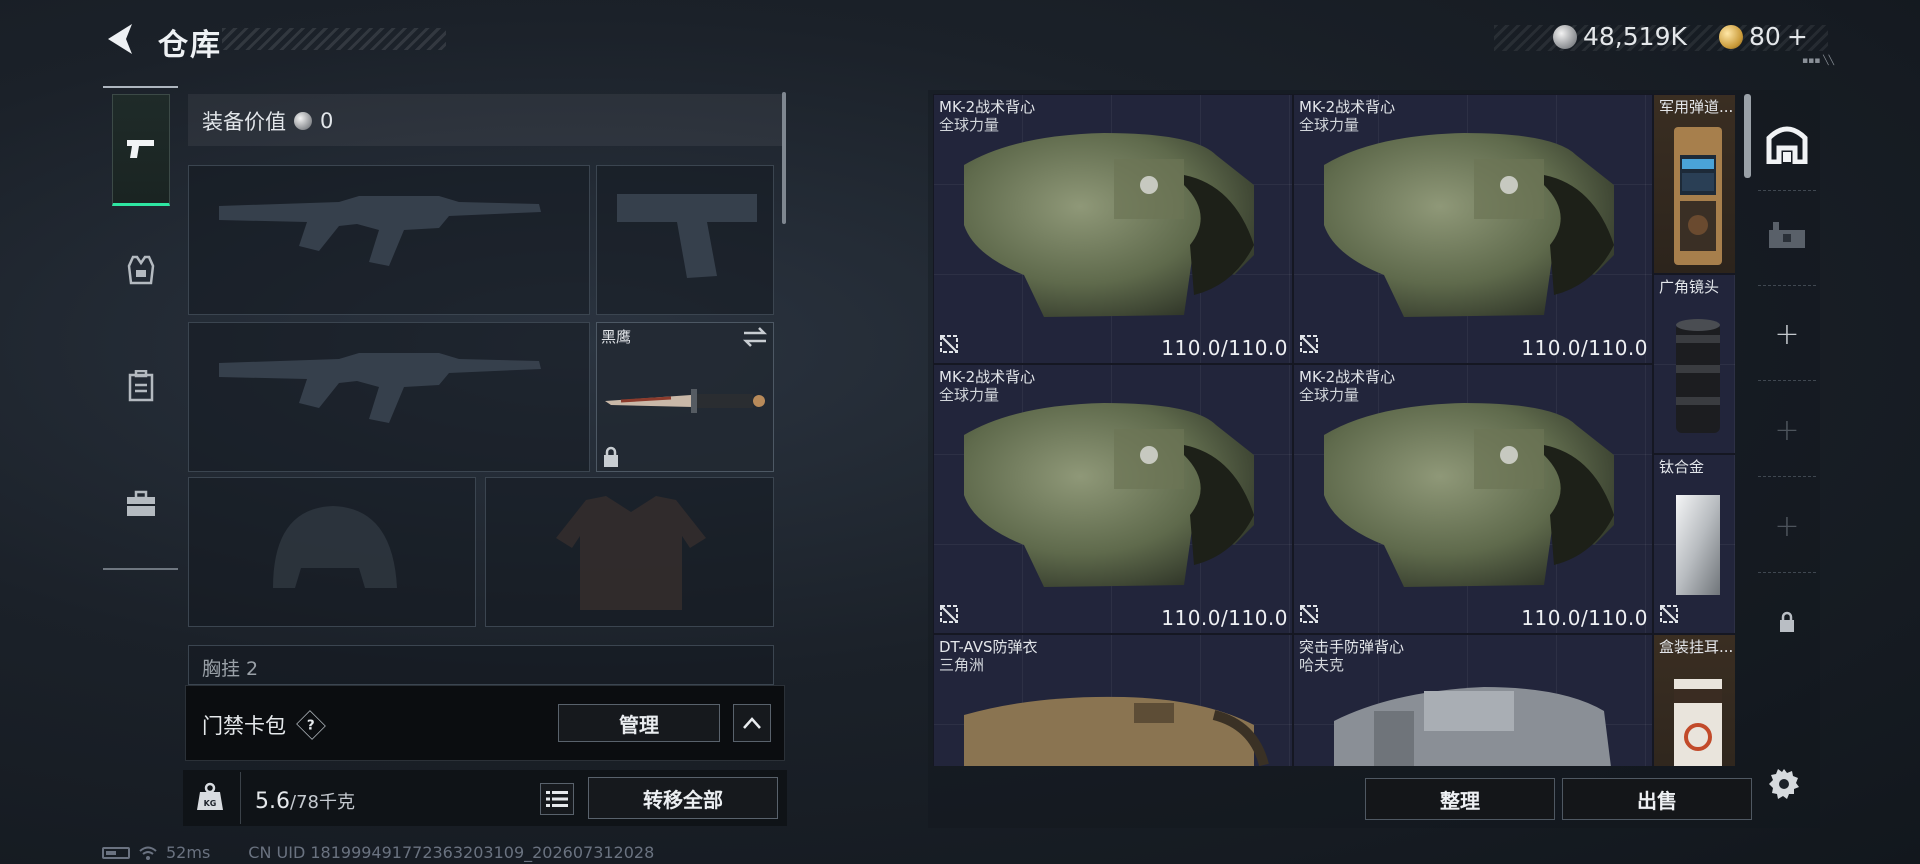 The width and height of the screenshot is (1920, 864). Describe the element at coordinates (335, 547) in the screenshot. I see `helmet-silhouette-icon` at that location.